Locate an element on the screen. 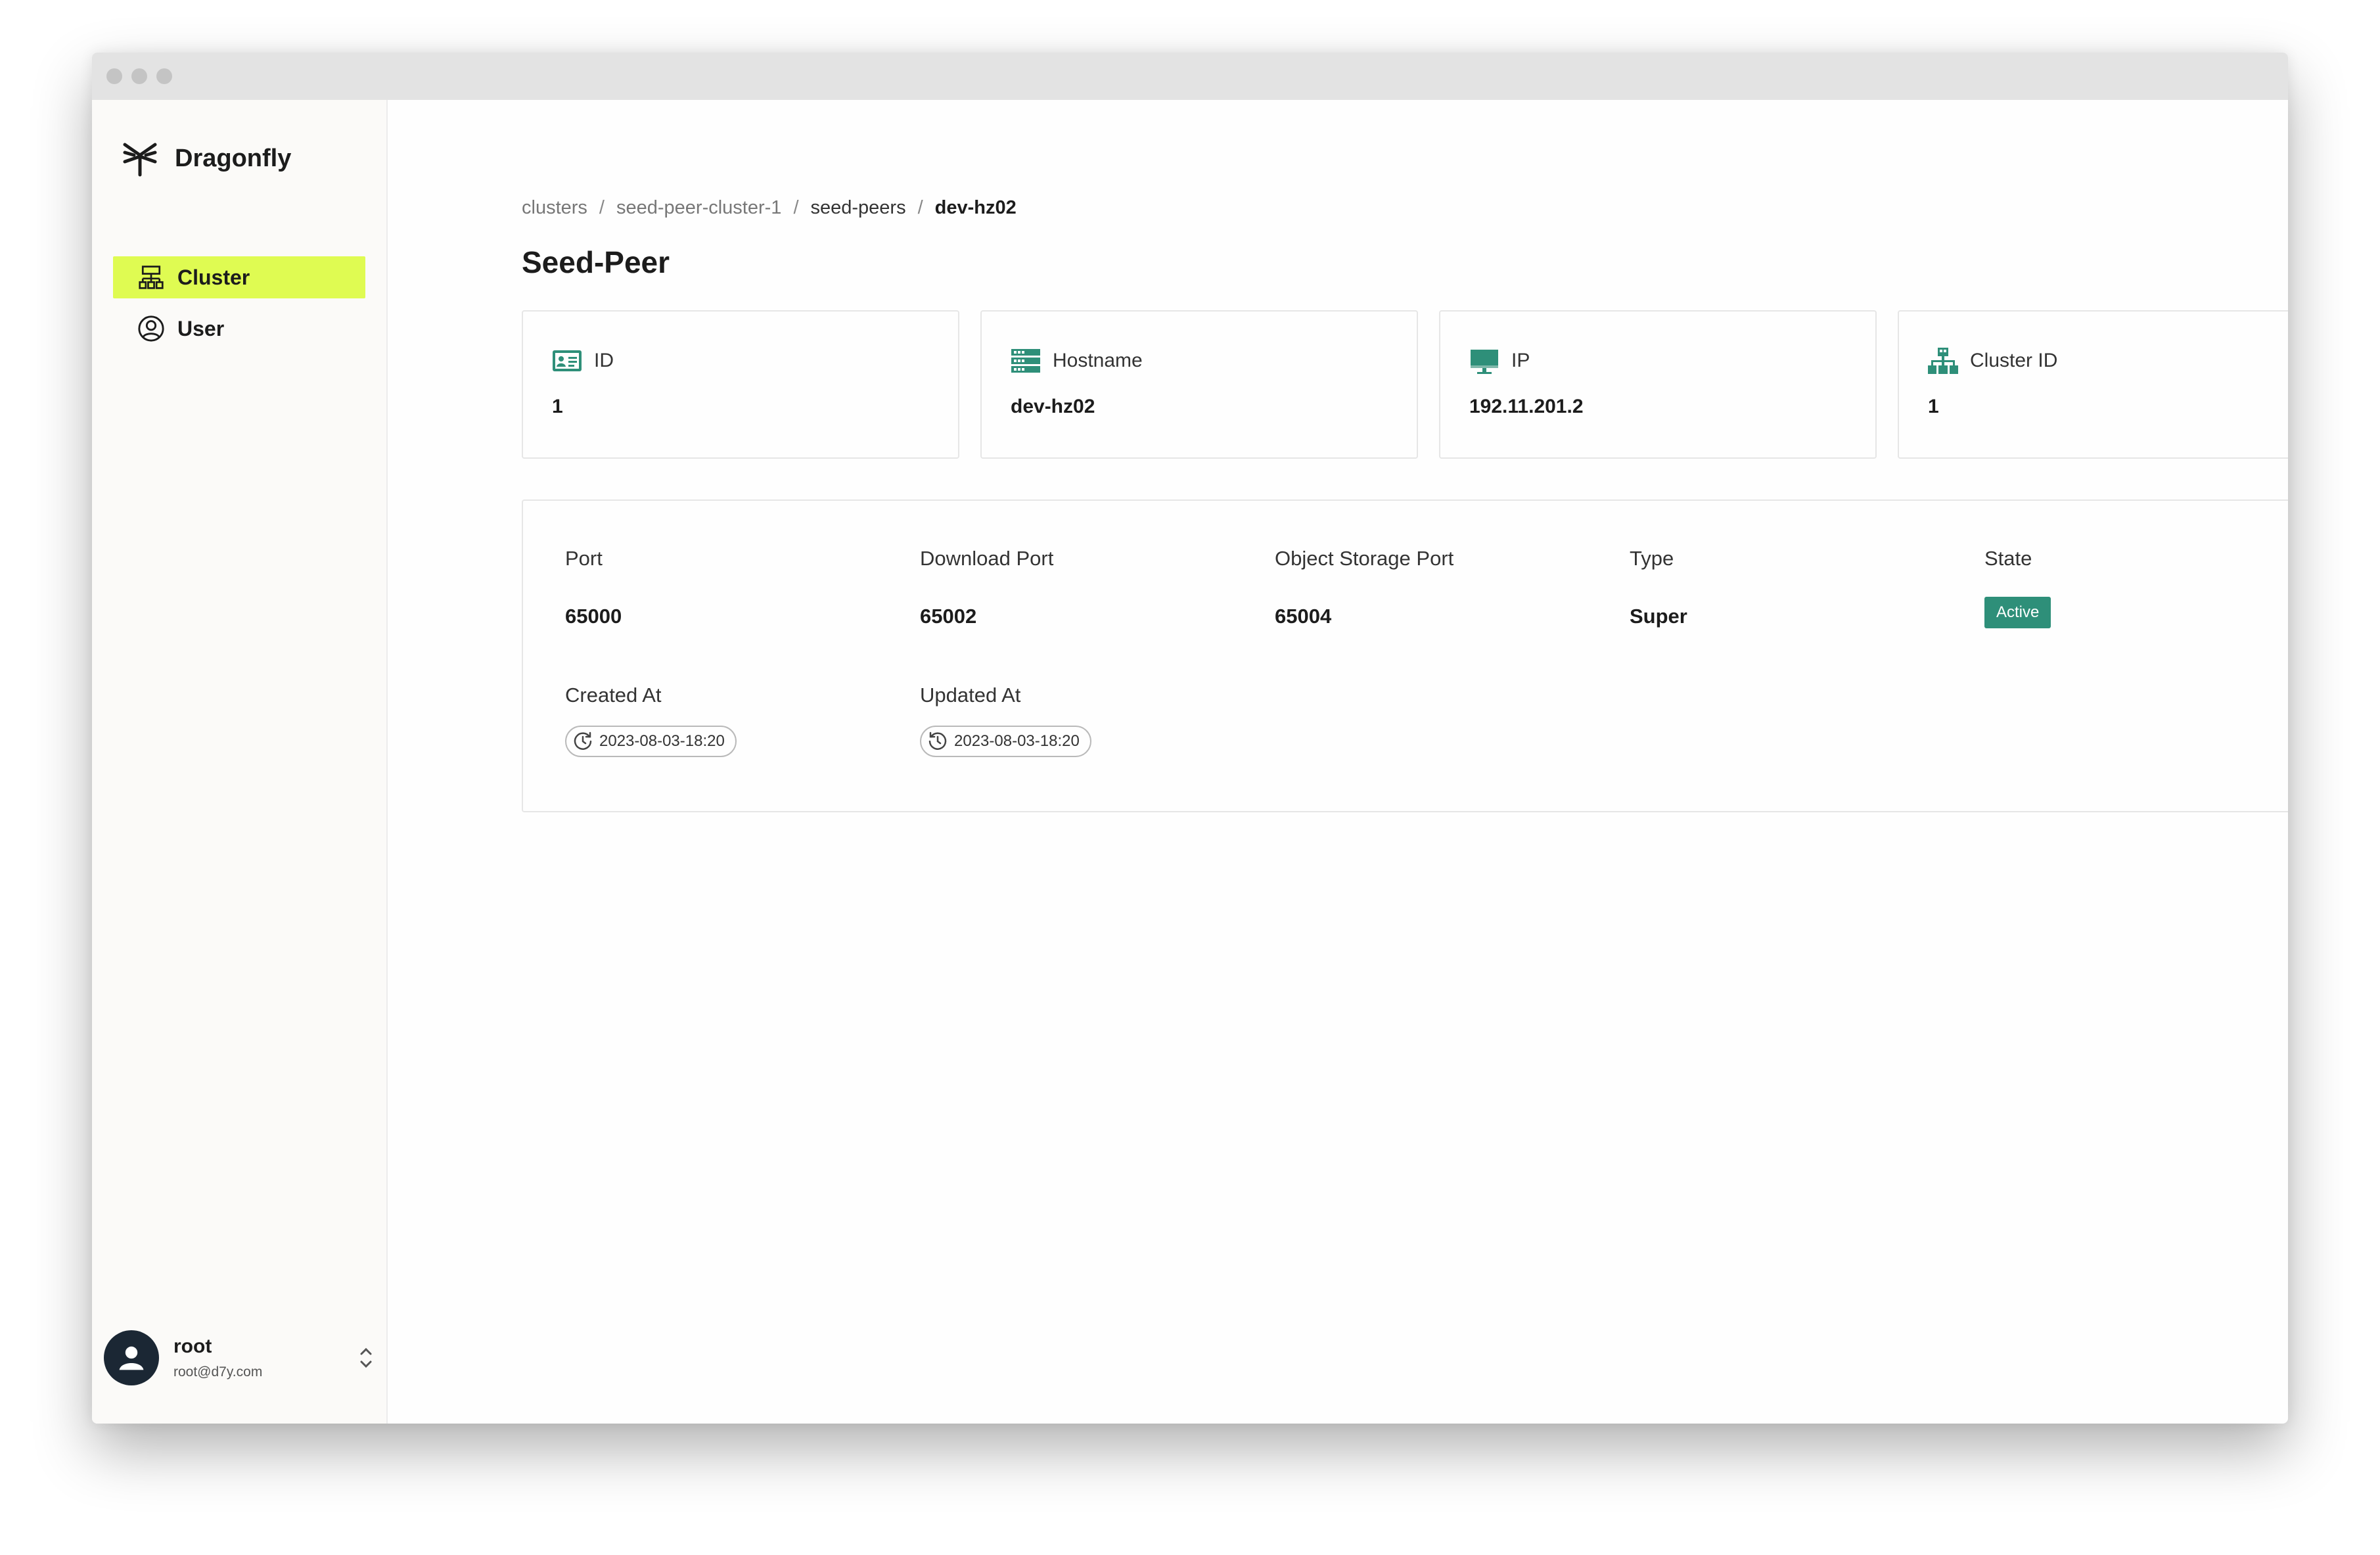 The height and width of the screenshot is (1555, 2380). breadcrumb-item-seed-peers: seed-peers is located at coordinates (858, 208).